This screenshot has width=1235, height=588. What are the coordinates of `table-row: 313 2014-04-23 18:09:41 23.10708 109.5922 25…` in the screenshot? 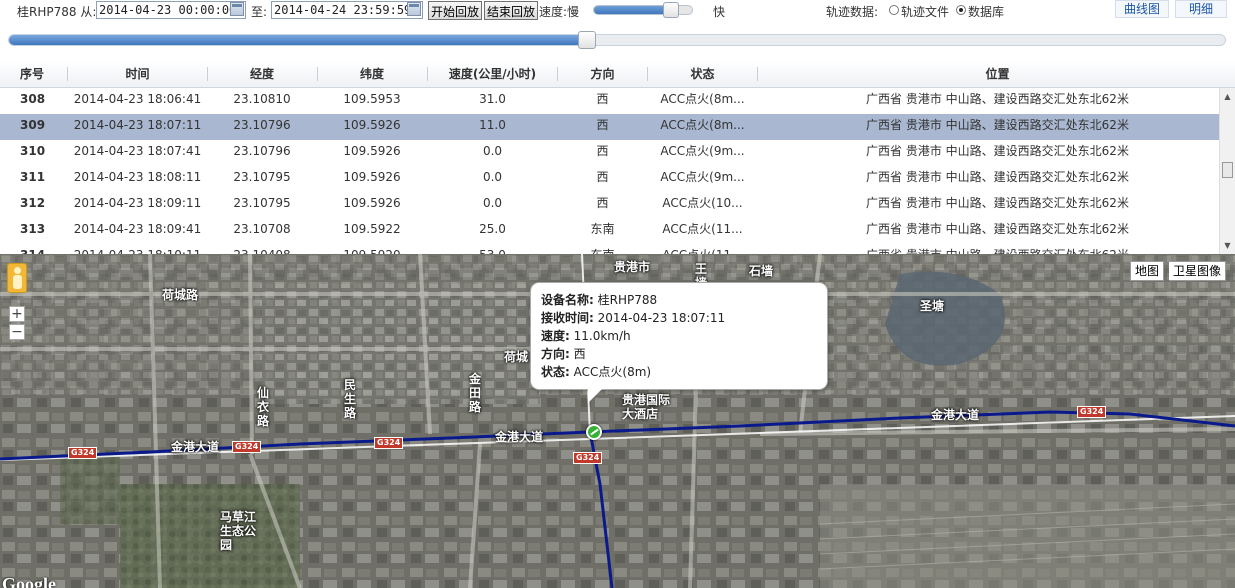 It's located at (609, 231).